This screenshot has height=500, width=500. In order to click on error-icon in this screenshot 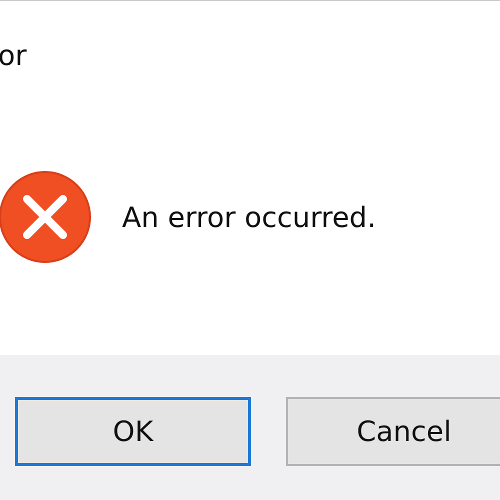, I will do `click(46, 217)`.